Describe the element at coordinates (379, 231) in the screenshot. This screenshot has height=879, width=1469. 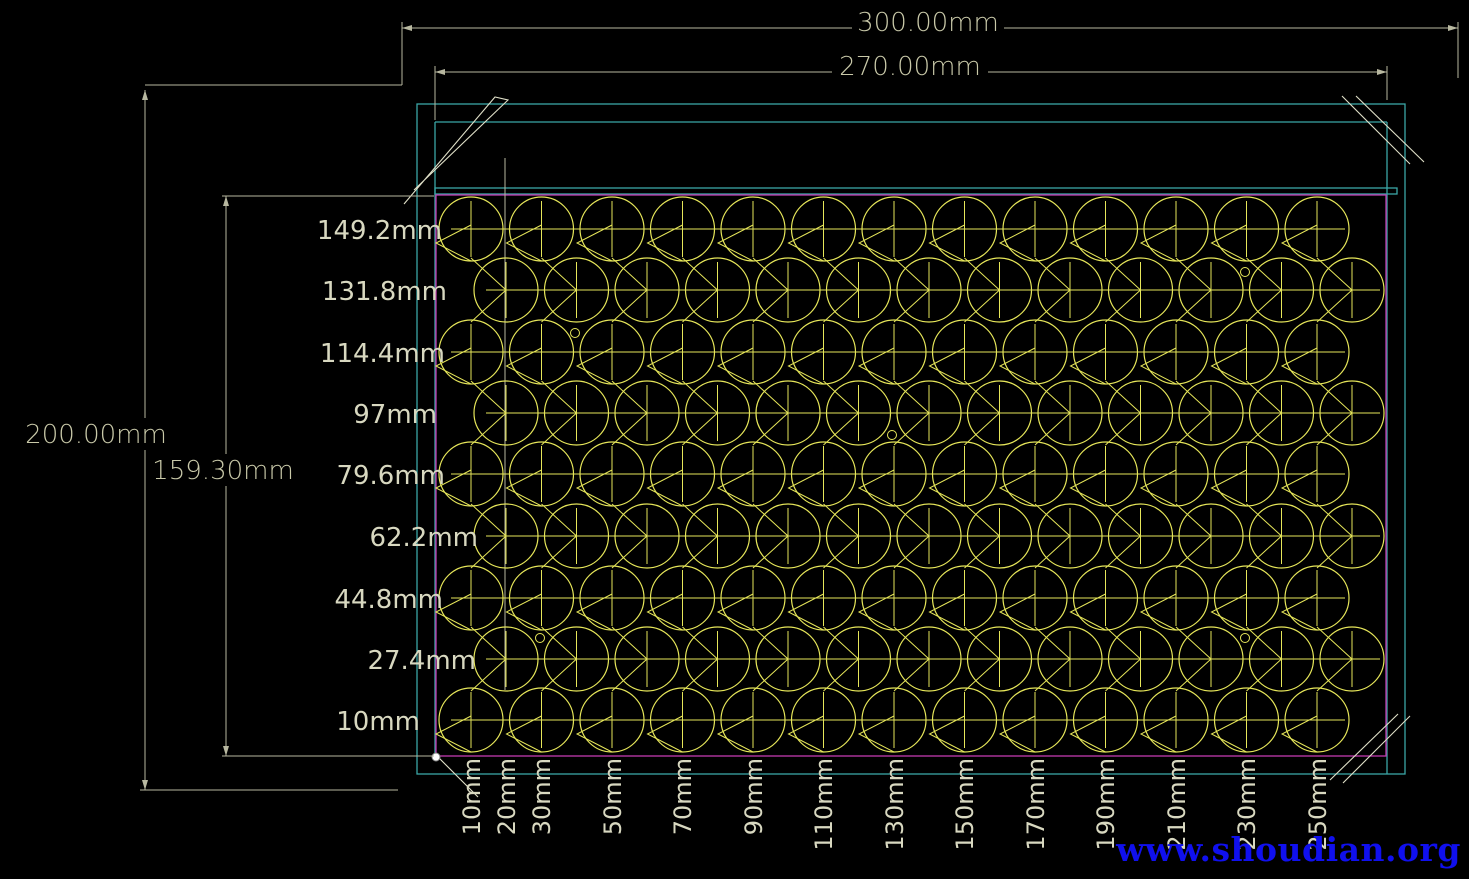
I see `row-label: 149.2mm` at that location.